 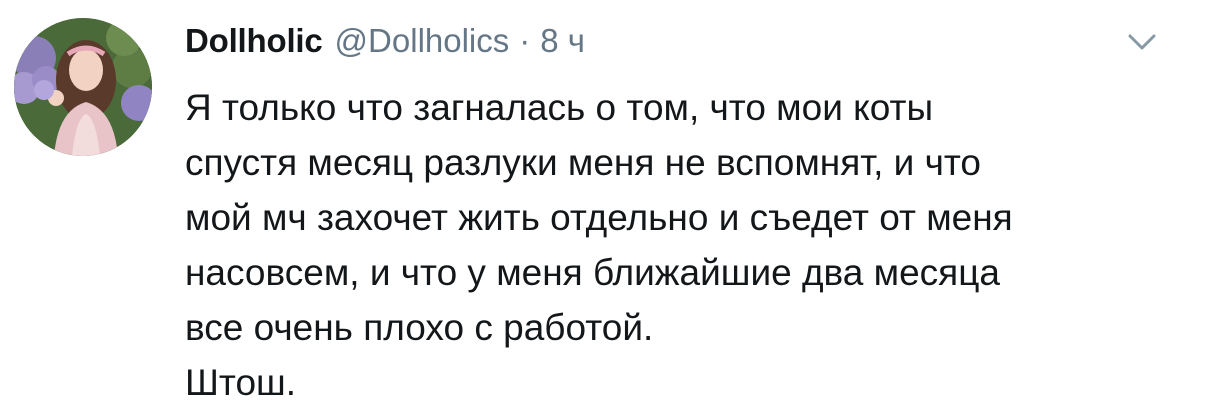 I want to click on tweet-menu-button, so click(x=1142, y=42).